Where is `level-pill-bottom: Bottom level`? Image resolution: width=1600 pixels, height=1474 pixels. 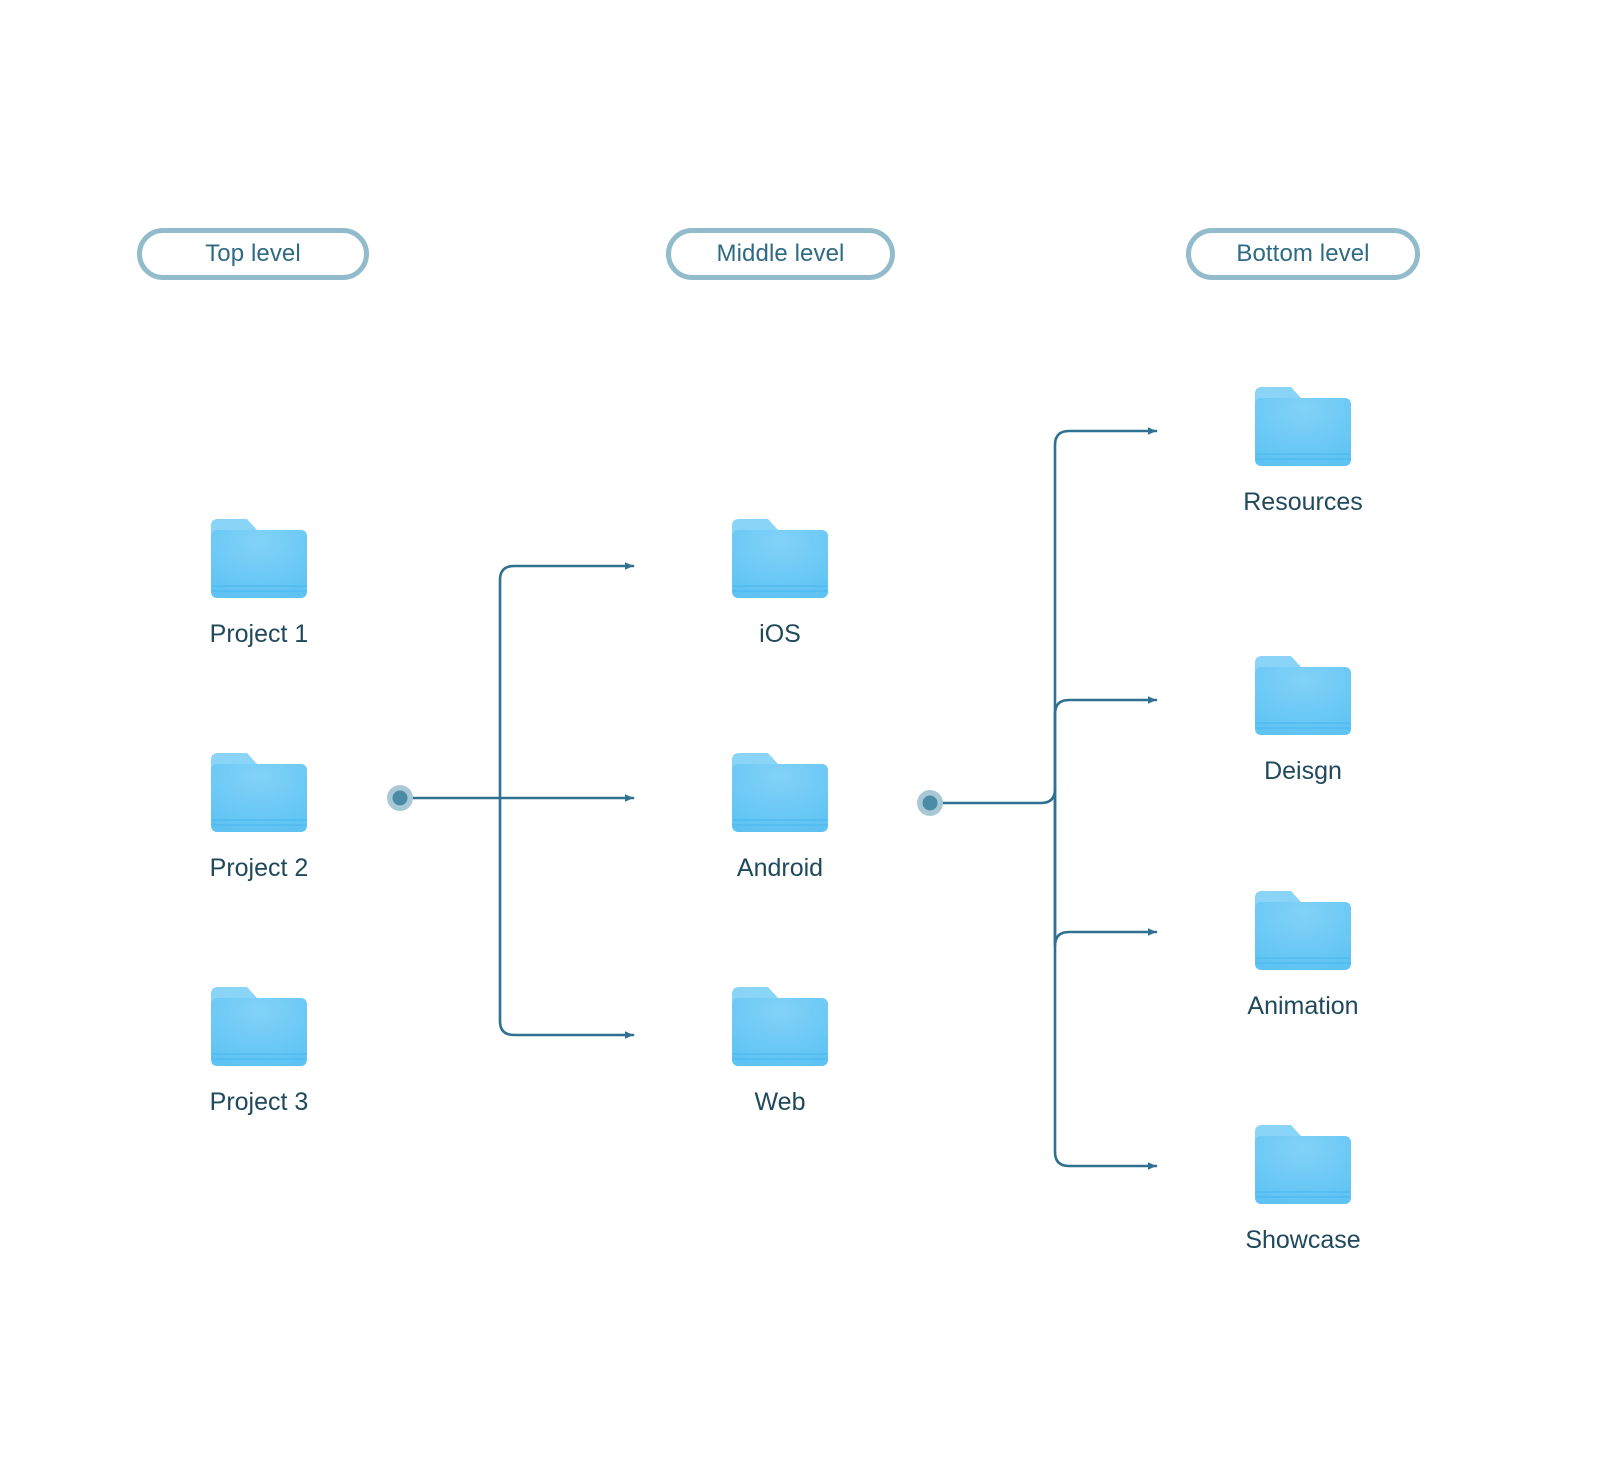
level-pill-bottom: Bottom level is located at coordinates (1303, 254).